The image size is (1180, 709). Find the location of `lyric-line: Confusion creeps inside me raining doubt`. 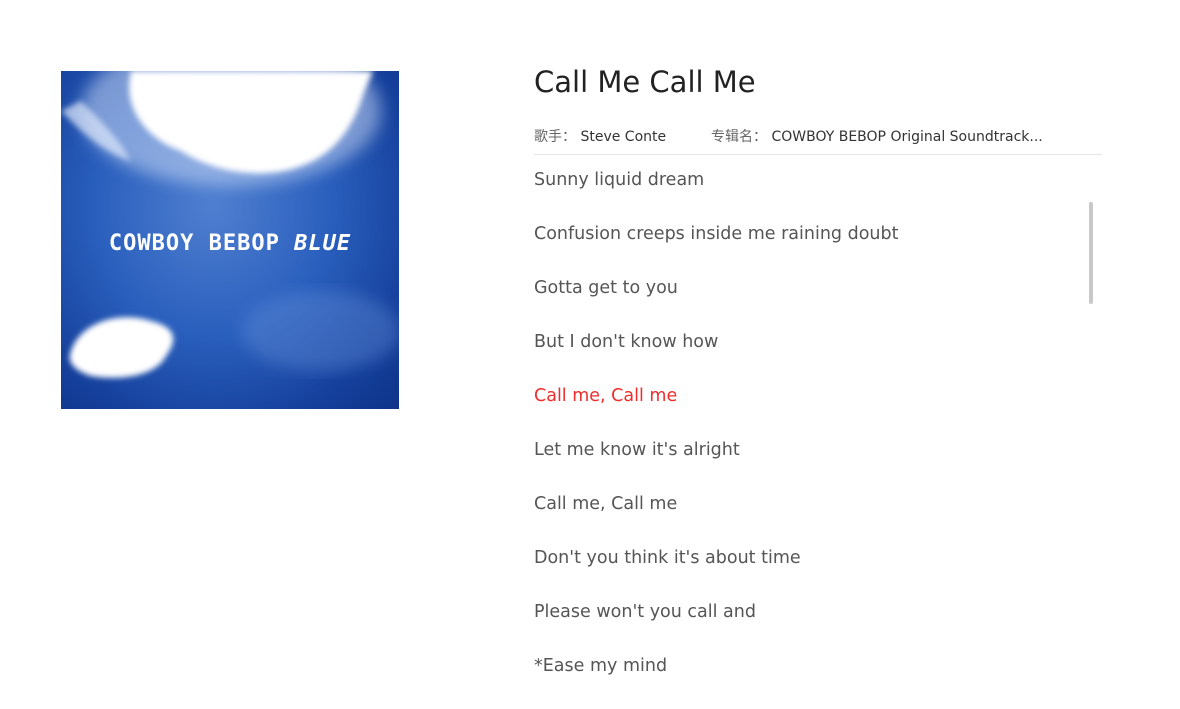

lyric-line: Confusion creeps inside me raining doubt is located at coordinates (716, 234).